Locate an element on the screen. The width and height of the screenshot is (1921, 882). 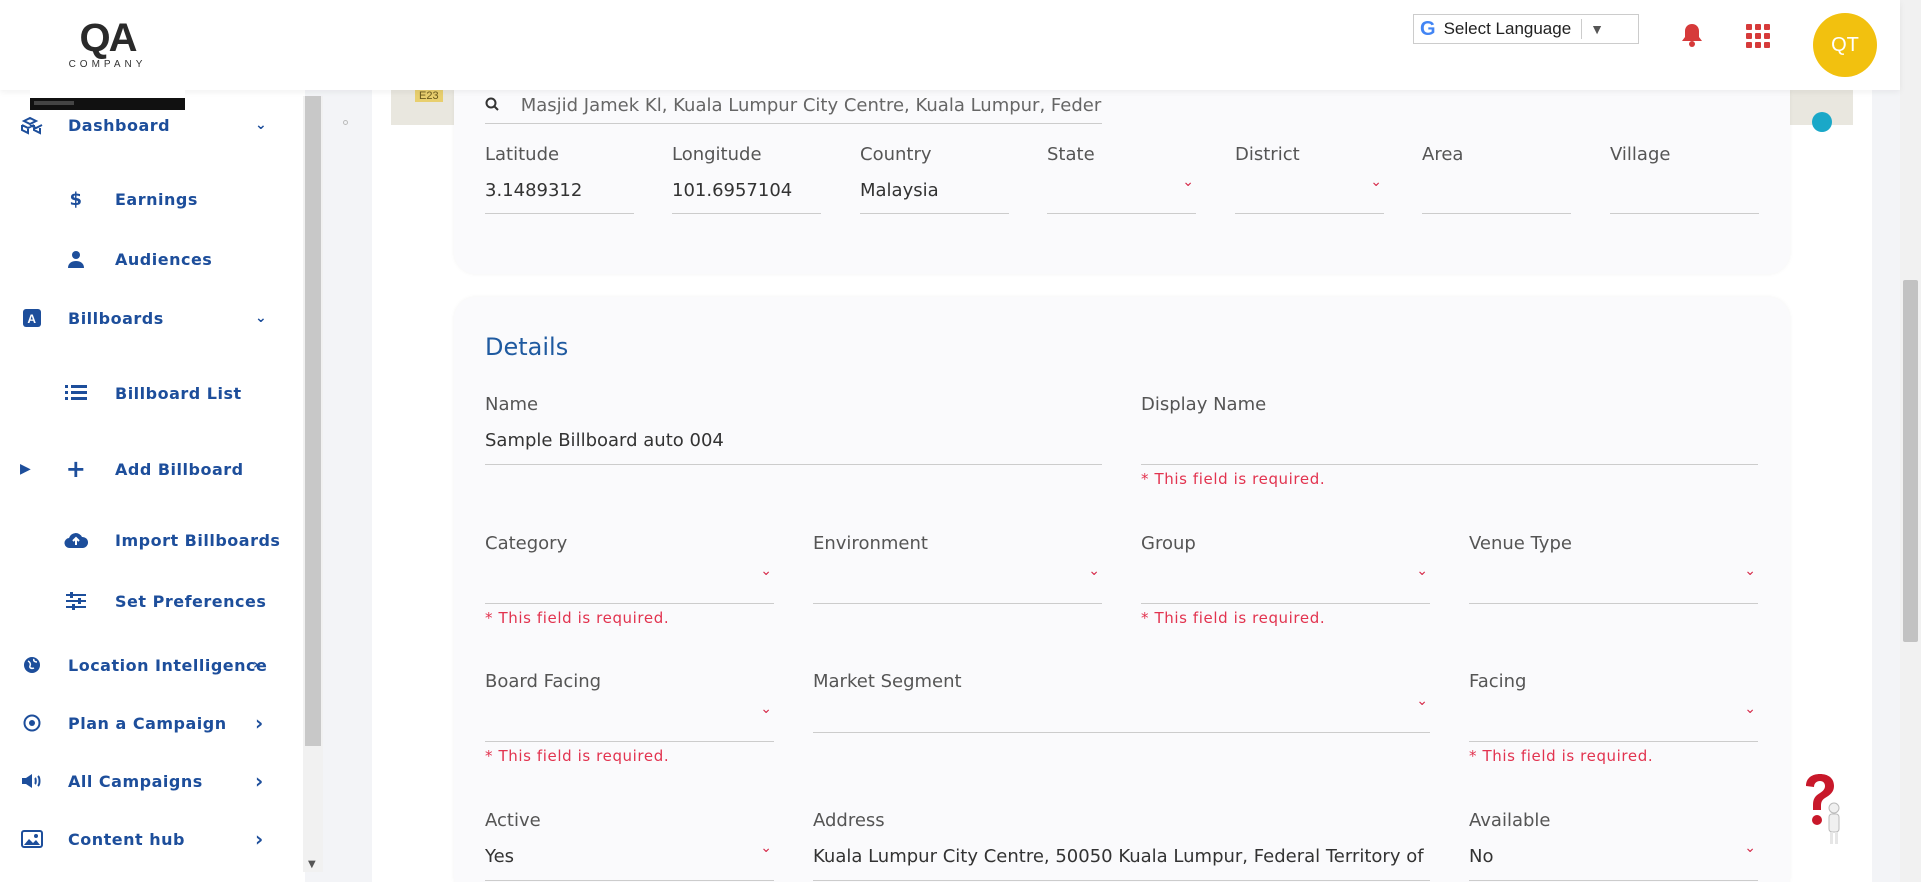
sidebar-item-label: Audiences is located at coordinates (164, 259).